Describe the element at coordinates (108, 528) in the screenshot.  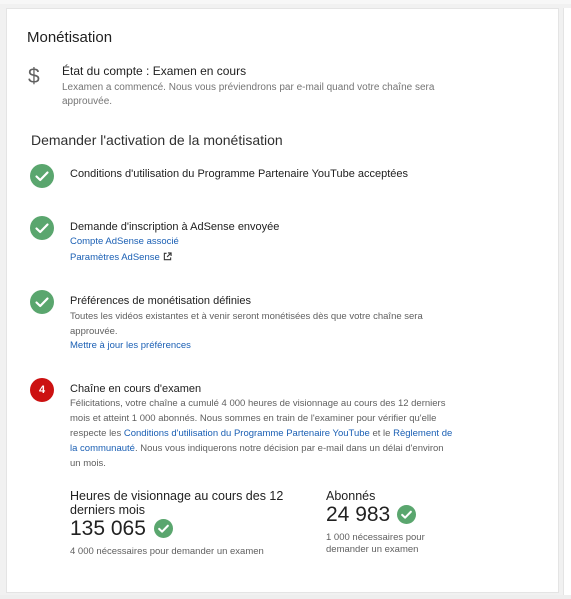
I see `watch-hours-value: 135 065` at that location.